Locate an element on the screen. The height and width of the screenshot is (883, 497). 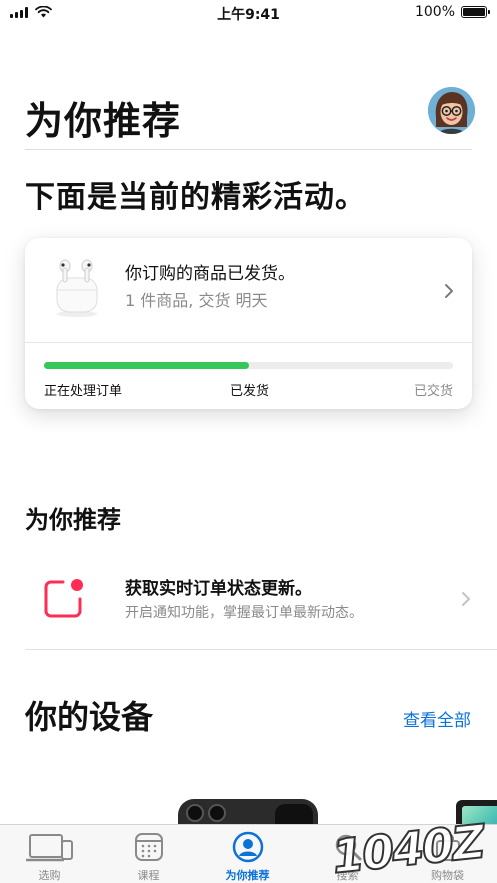
tab-label: 选购 is located at coordinates (49, 875).